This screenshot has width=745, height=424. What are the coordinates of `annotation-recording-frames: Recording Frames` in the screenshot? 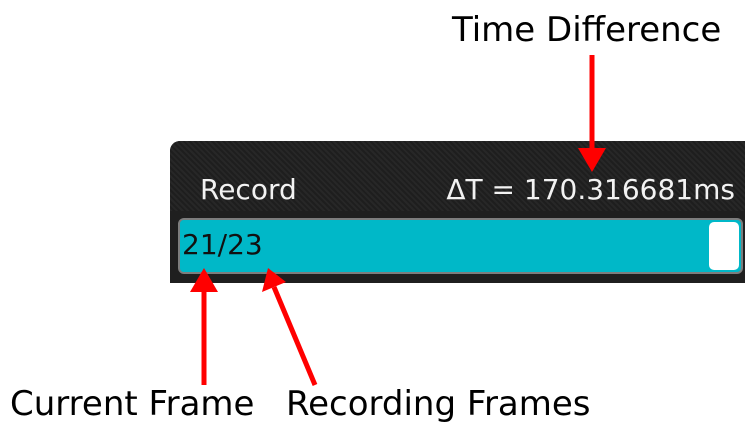 It's located at (438, 404).